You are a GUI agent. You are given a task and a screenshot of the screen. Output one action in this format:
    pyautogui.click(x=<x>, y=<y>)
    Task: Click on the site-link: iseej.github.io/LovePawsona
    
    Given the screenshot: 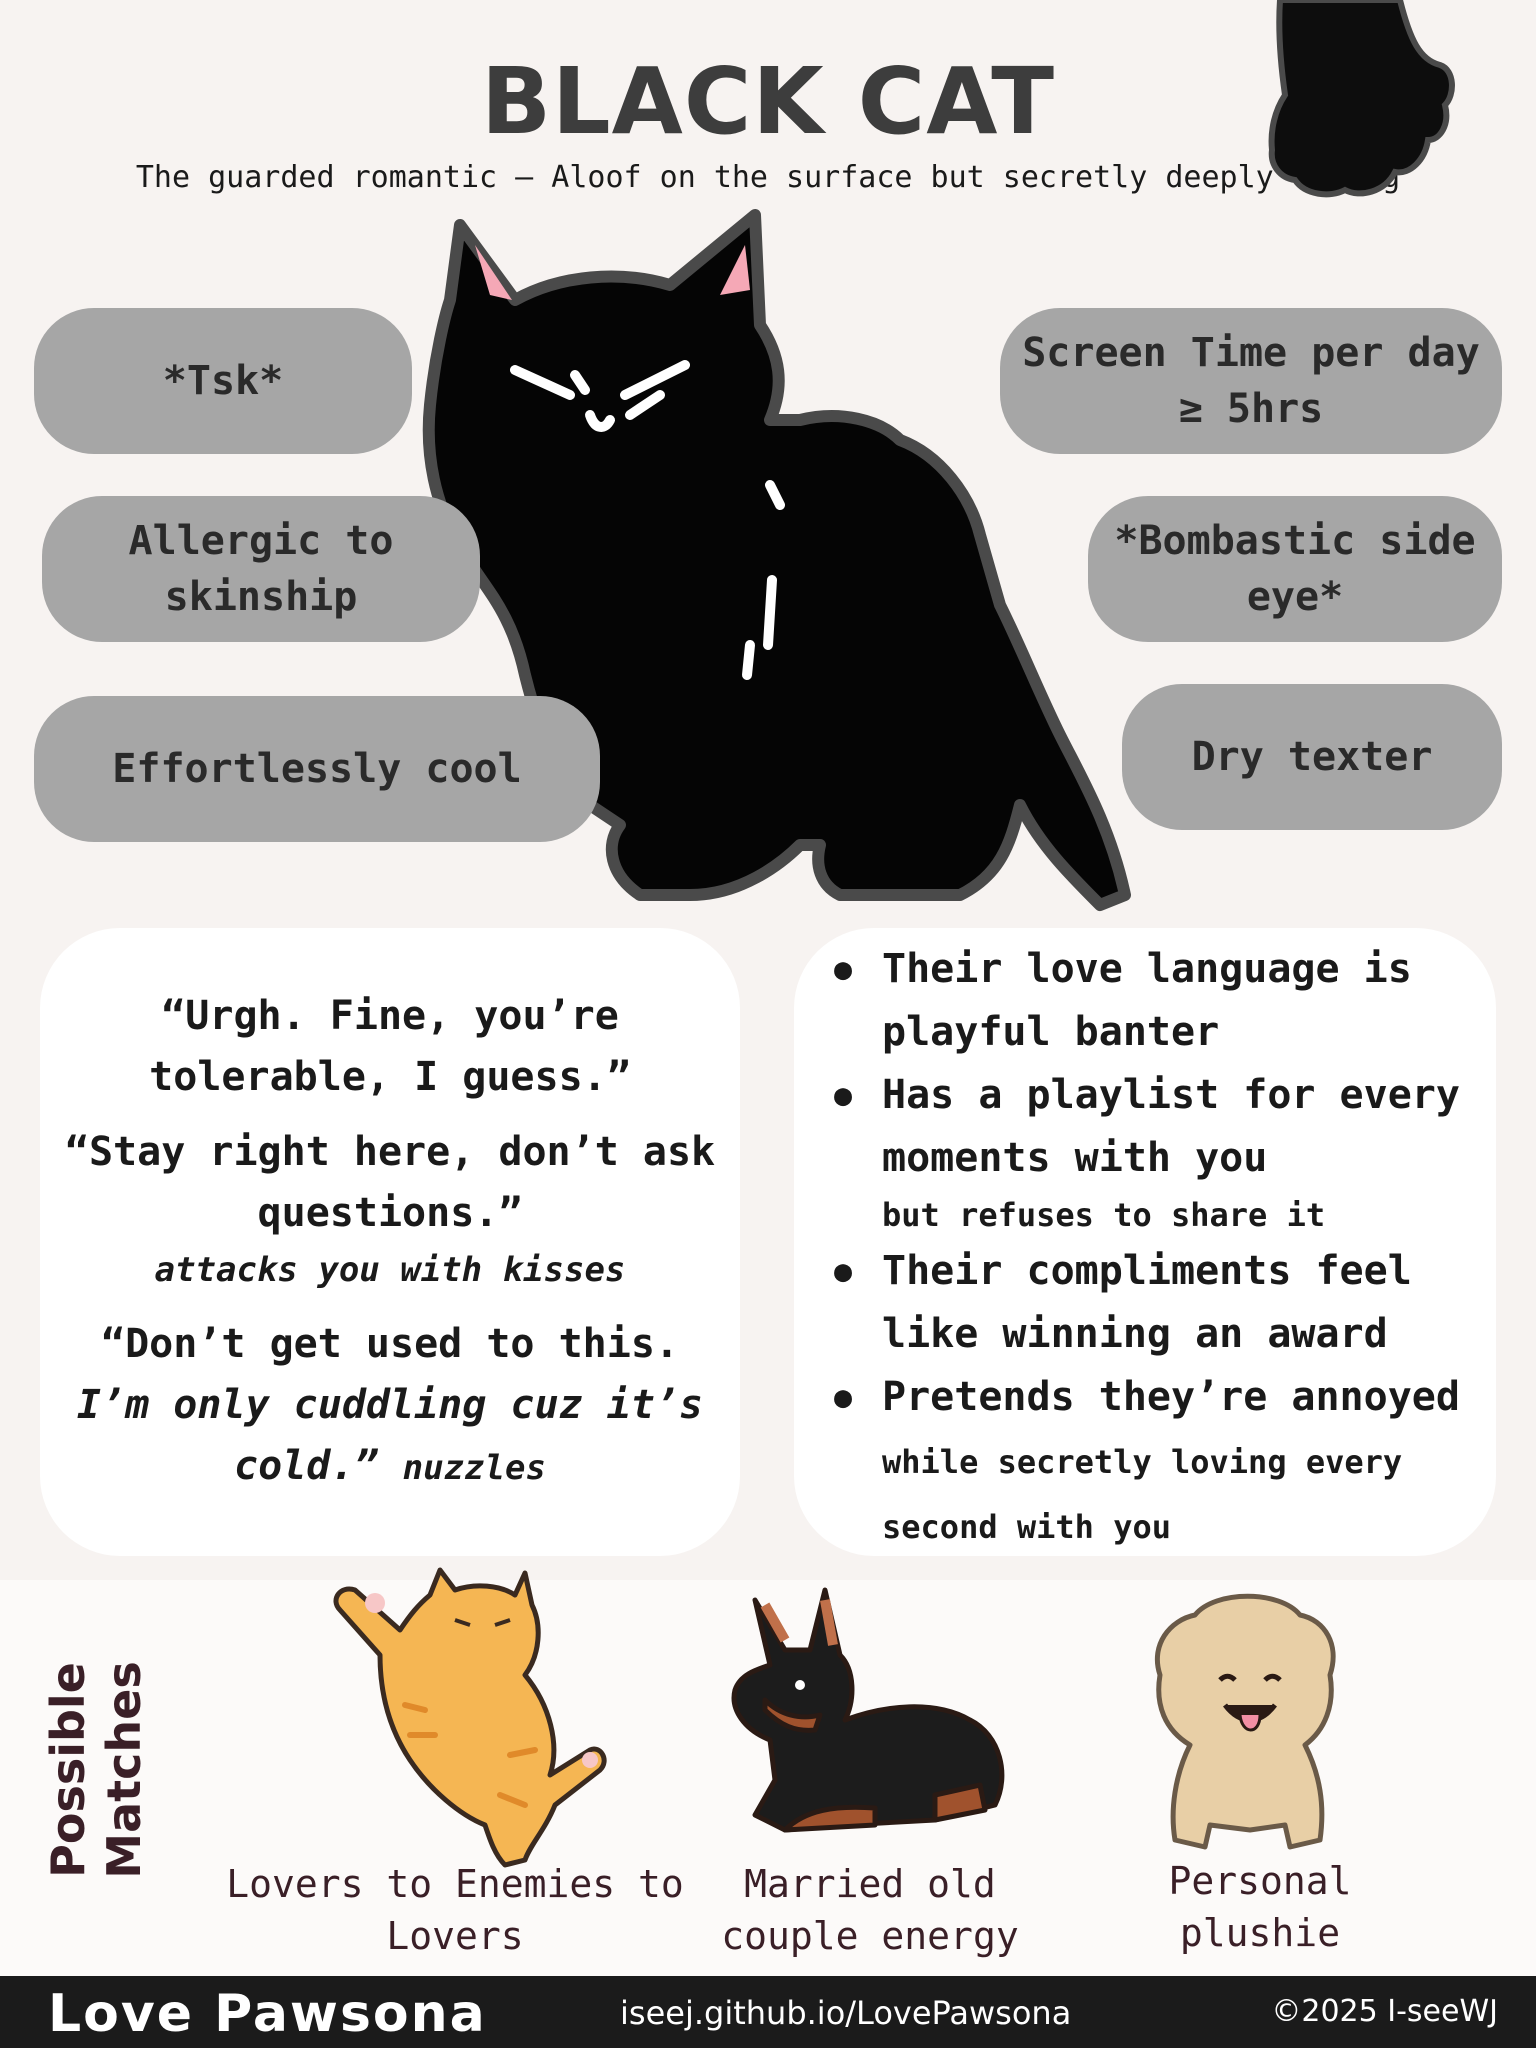 What is the action you would take?
    pyautogui.click(x=845, y=2013)
    